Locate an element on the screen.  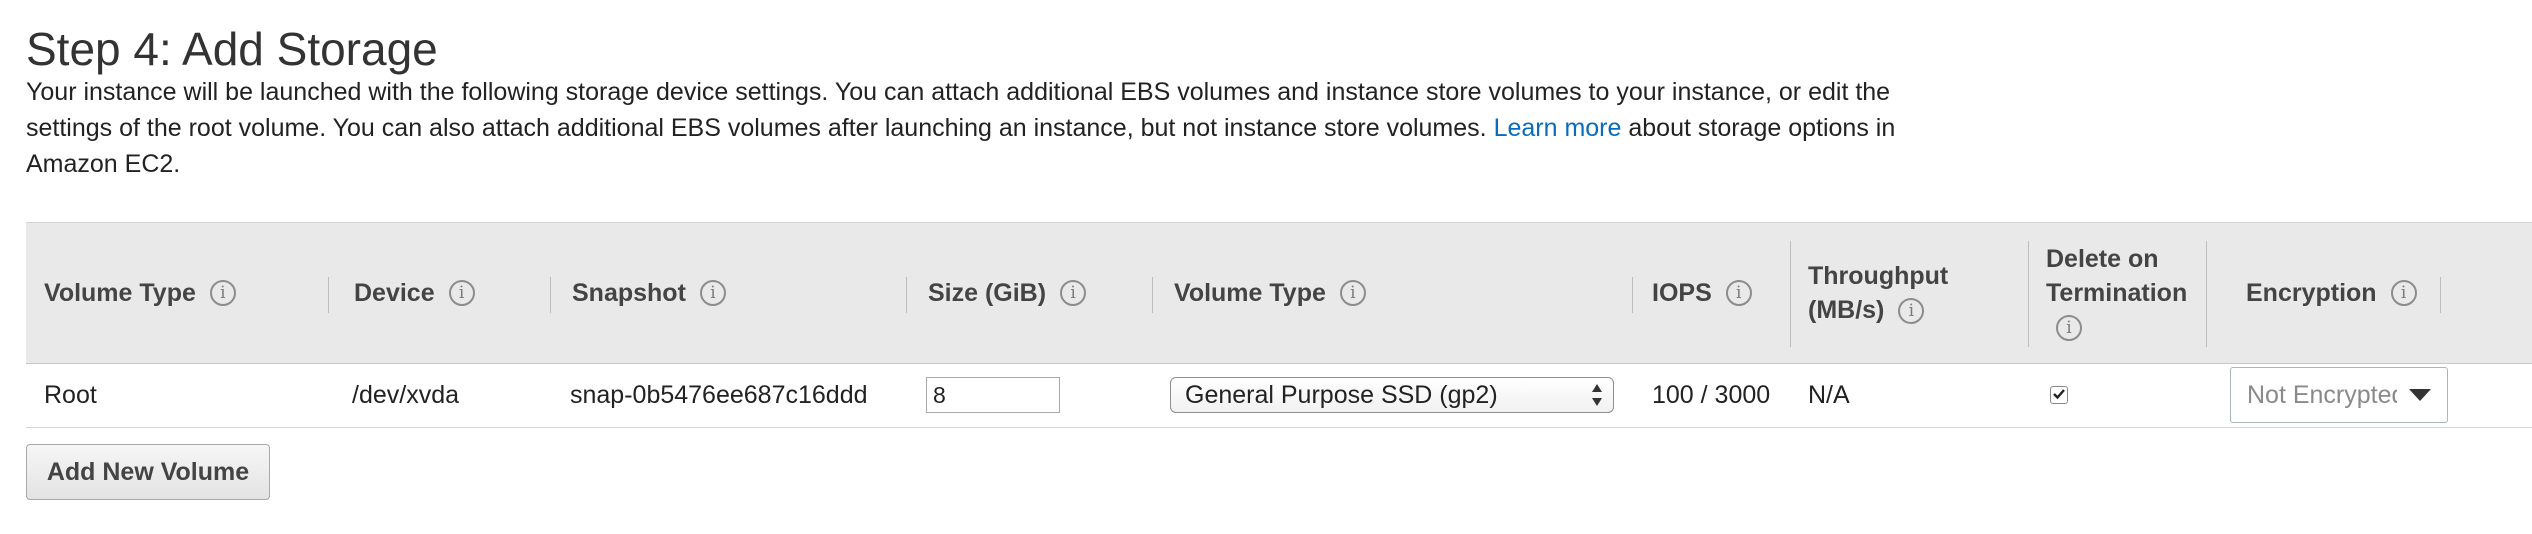
header-delete-info-wrap: i is located at coordinates (2116, 327).